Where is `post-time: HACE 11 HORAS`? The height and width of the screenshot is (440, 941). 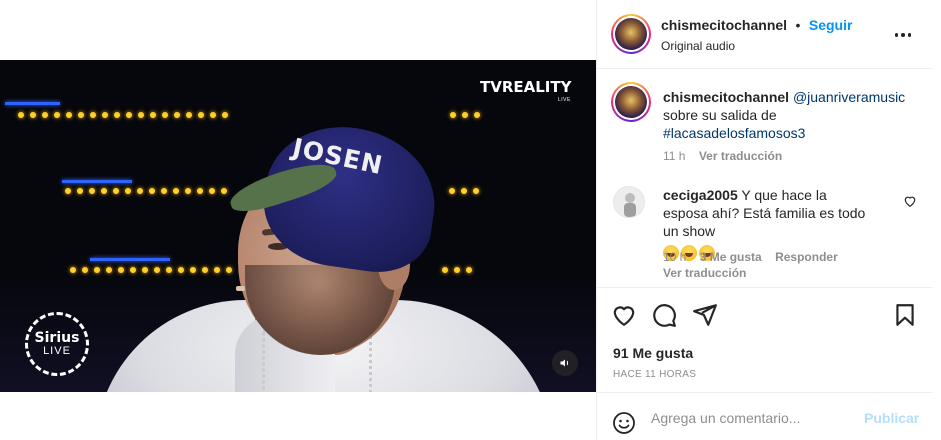
post-time: HACE 11 HORAS is located at coordinates (654, 374).